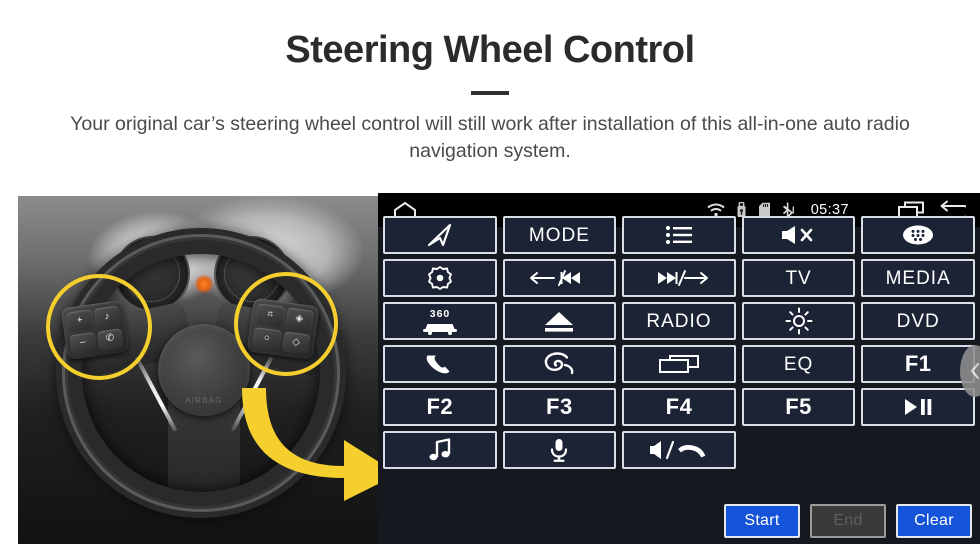 This screenshot has width=980, height=544. I want to click on swc-button-mode: MODE, so click(559, 235).